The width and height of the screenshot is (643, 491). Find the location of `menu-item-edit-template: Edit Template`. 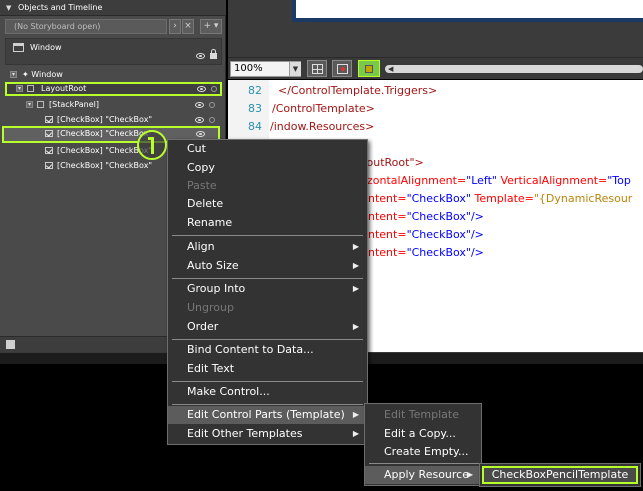

menu-item-edit-template: Edit Template is located at coordinates (423, 415).